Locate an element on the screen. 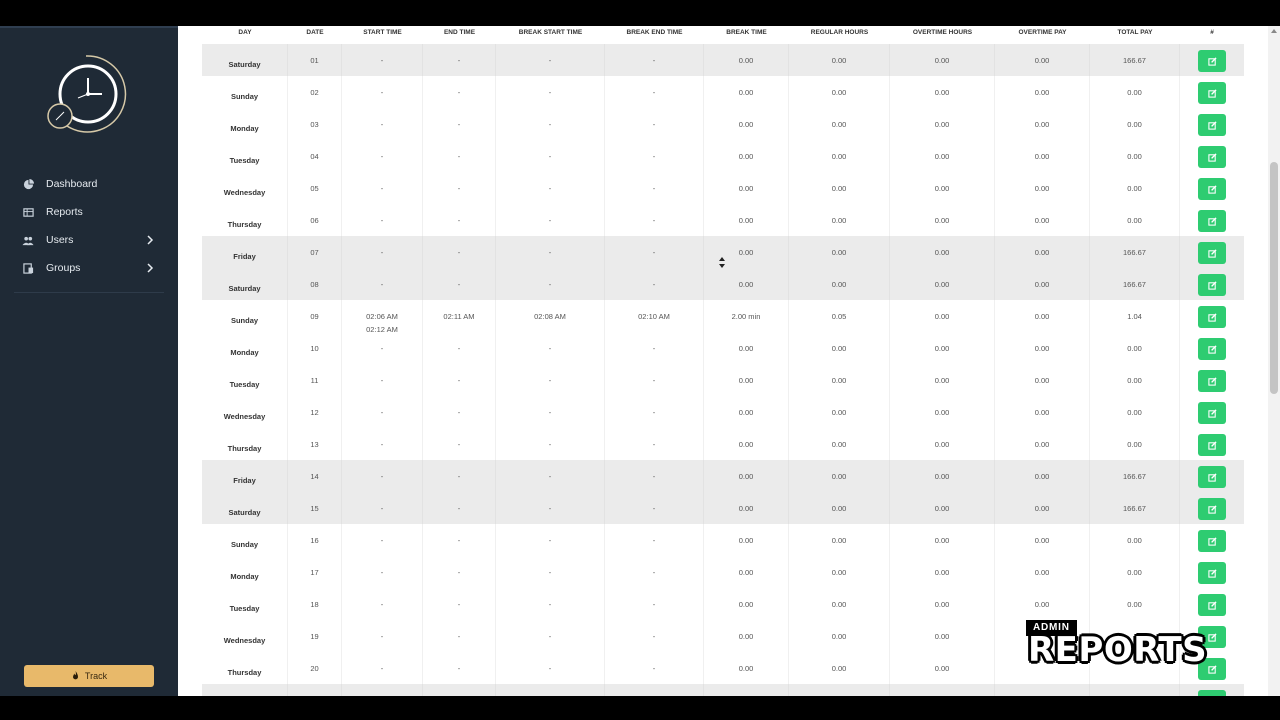 This screenshot has width=1280, height=720. table-row: Sunday 02- - - -0.00 0.00 0.00 0.00 0.00 is located at coordinates (723, 92).